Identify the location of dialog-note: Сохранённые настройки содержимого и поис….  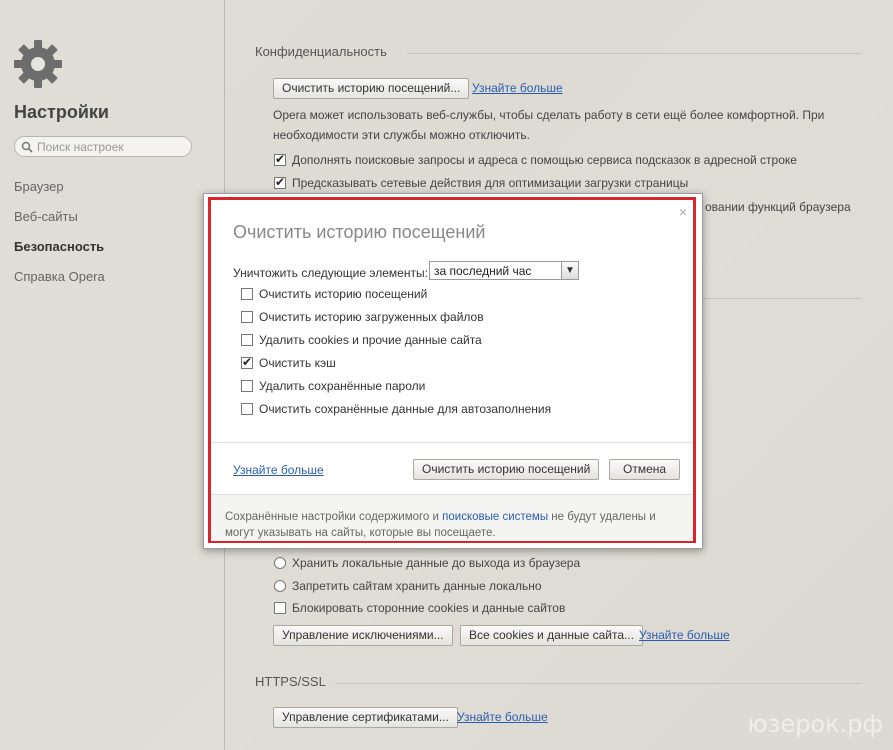
(455, 525).